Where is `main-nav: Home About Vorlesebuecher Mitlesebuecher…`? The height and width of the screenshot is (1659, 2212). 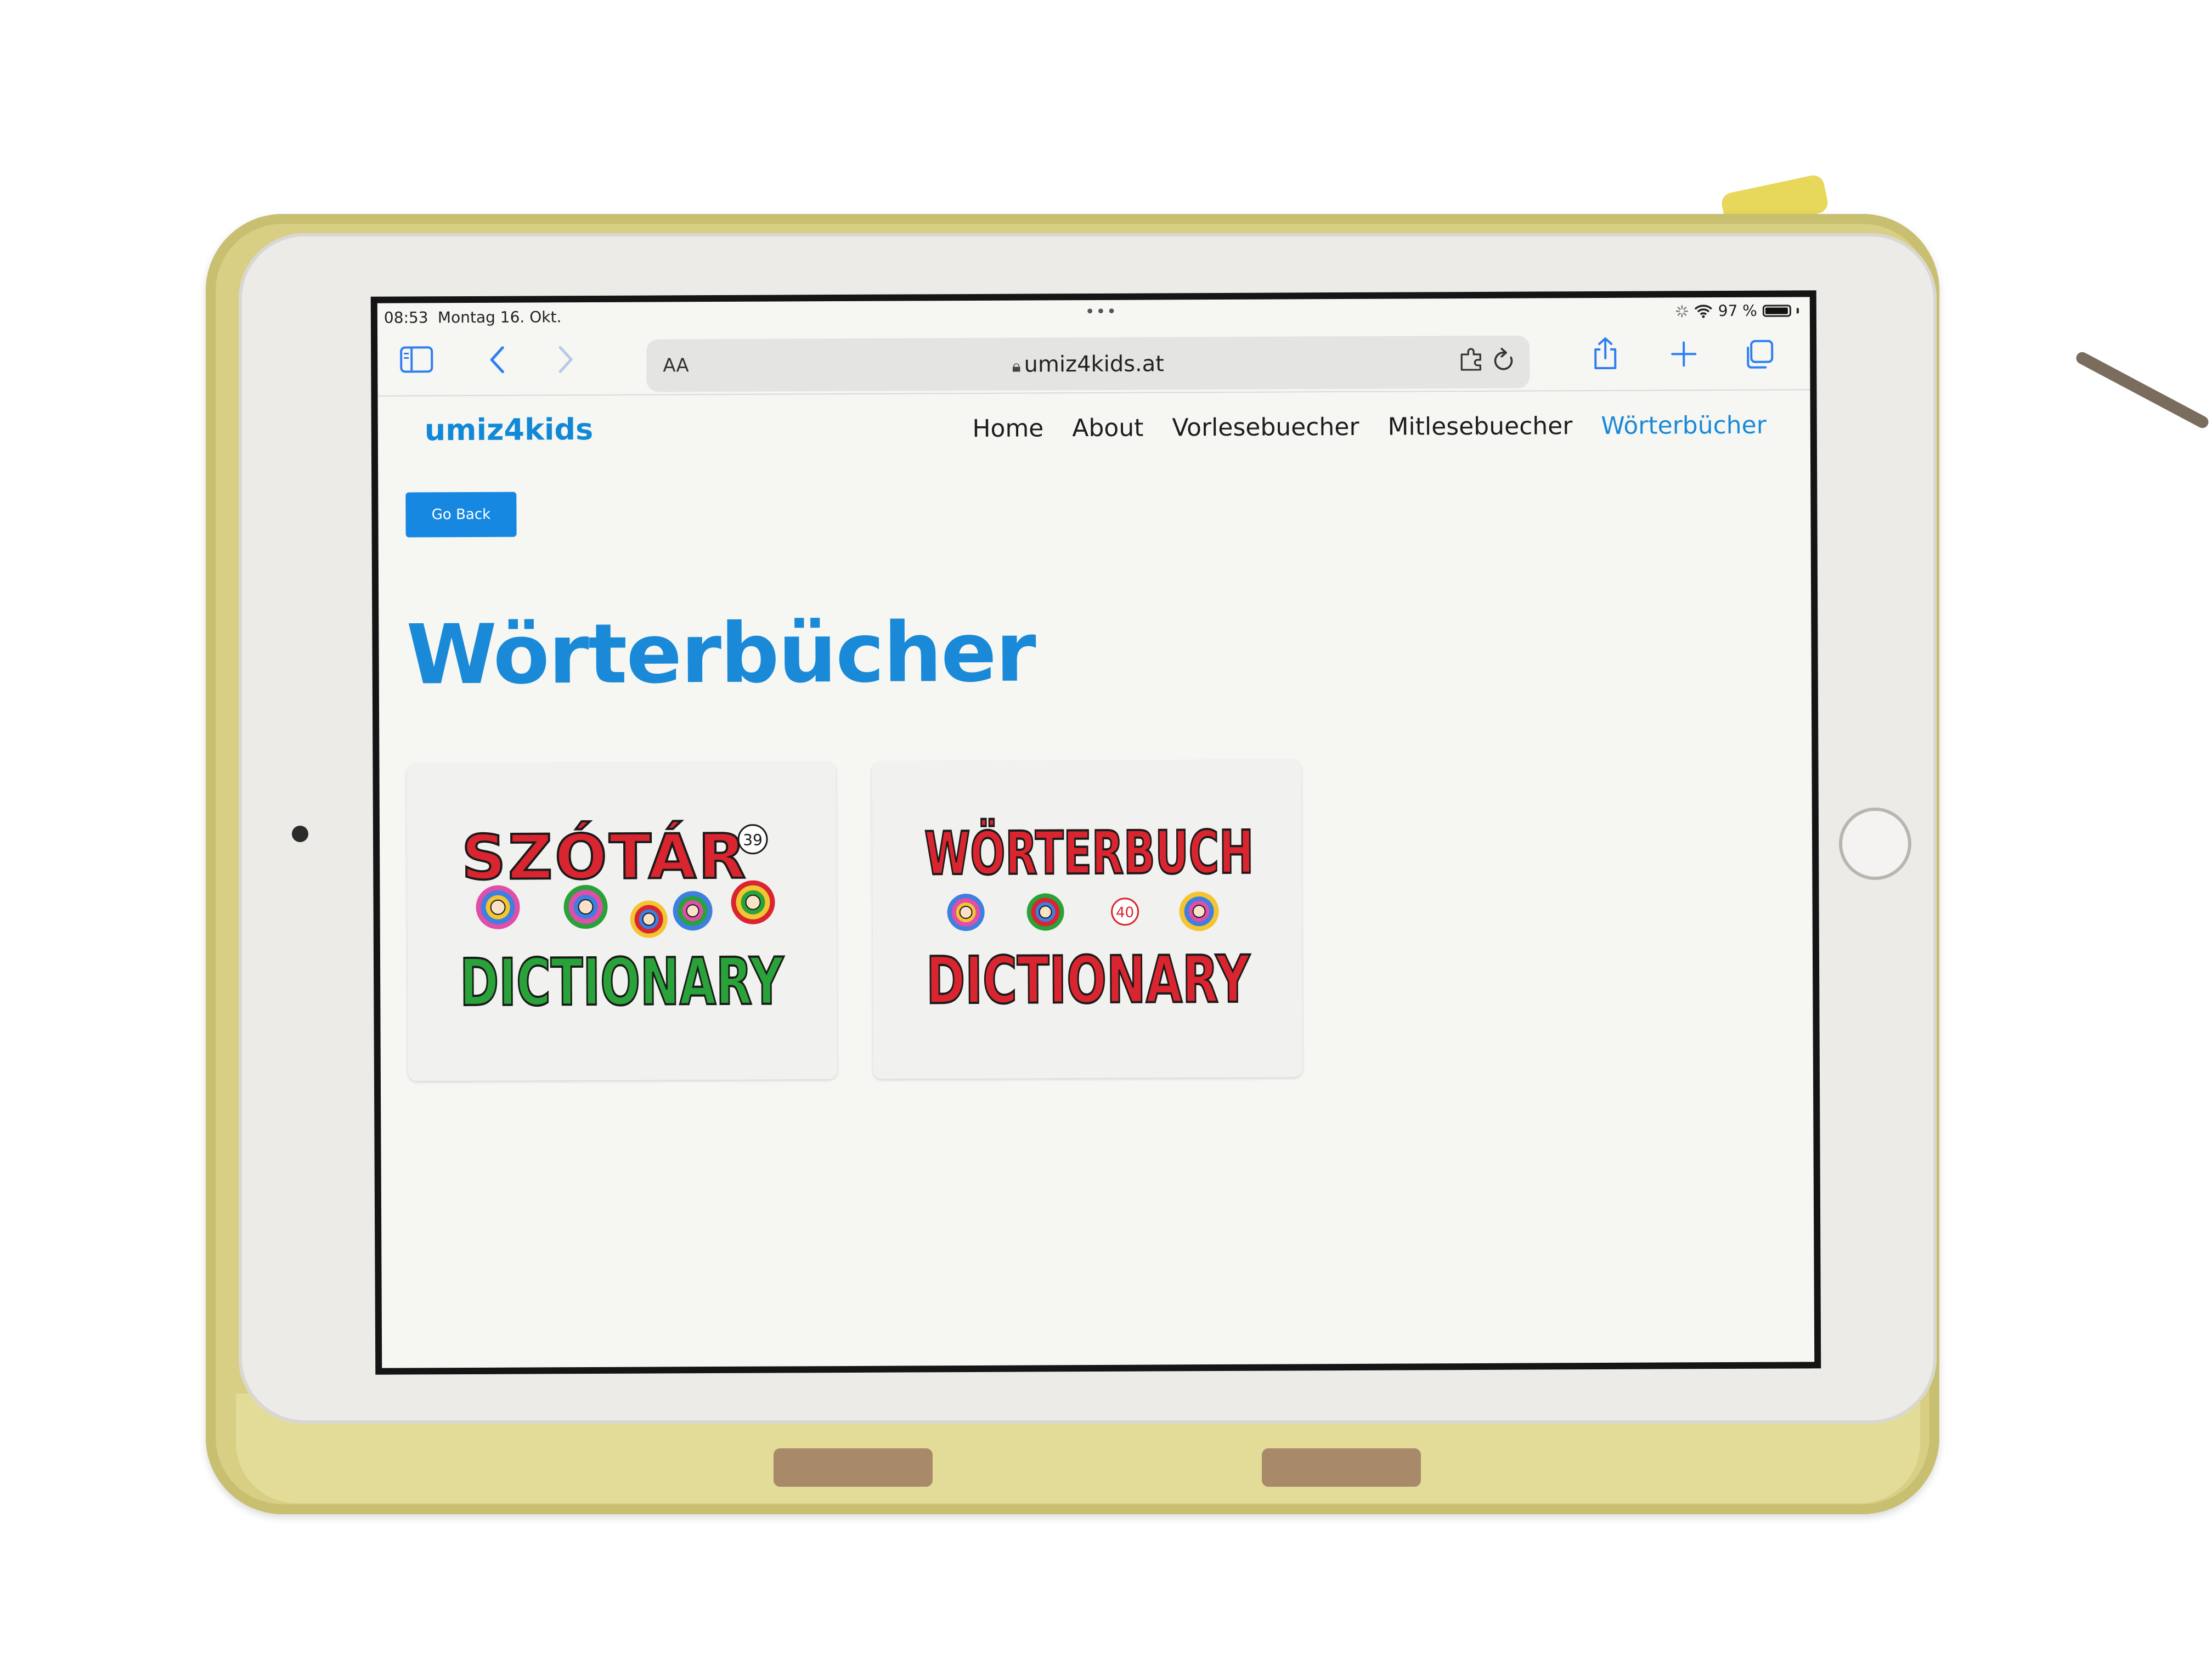
main-nav: Home About Vorlesebuecher Mitlesebuecher… is located at coordinates (1369, 427).